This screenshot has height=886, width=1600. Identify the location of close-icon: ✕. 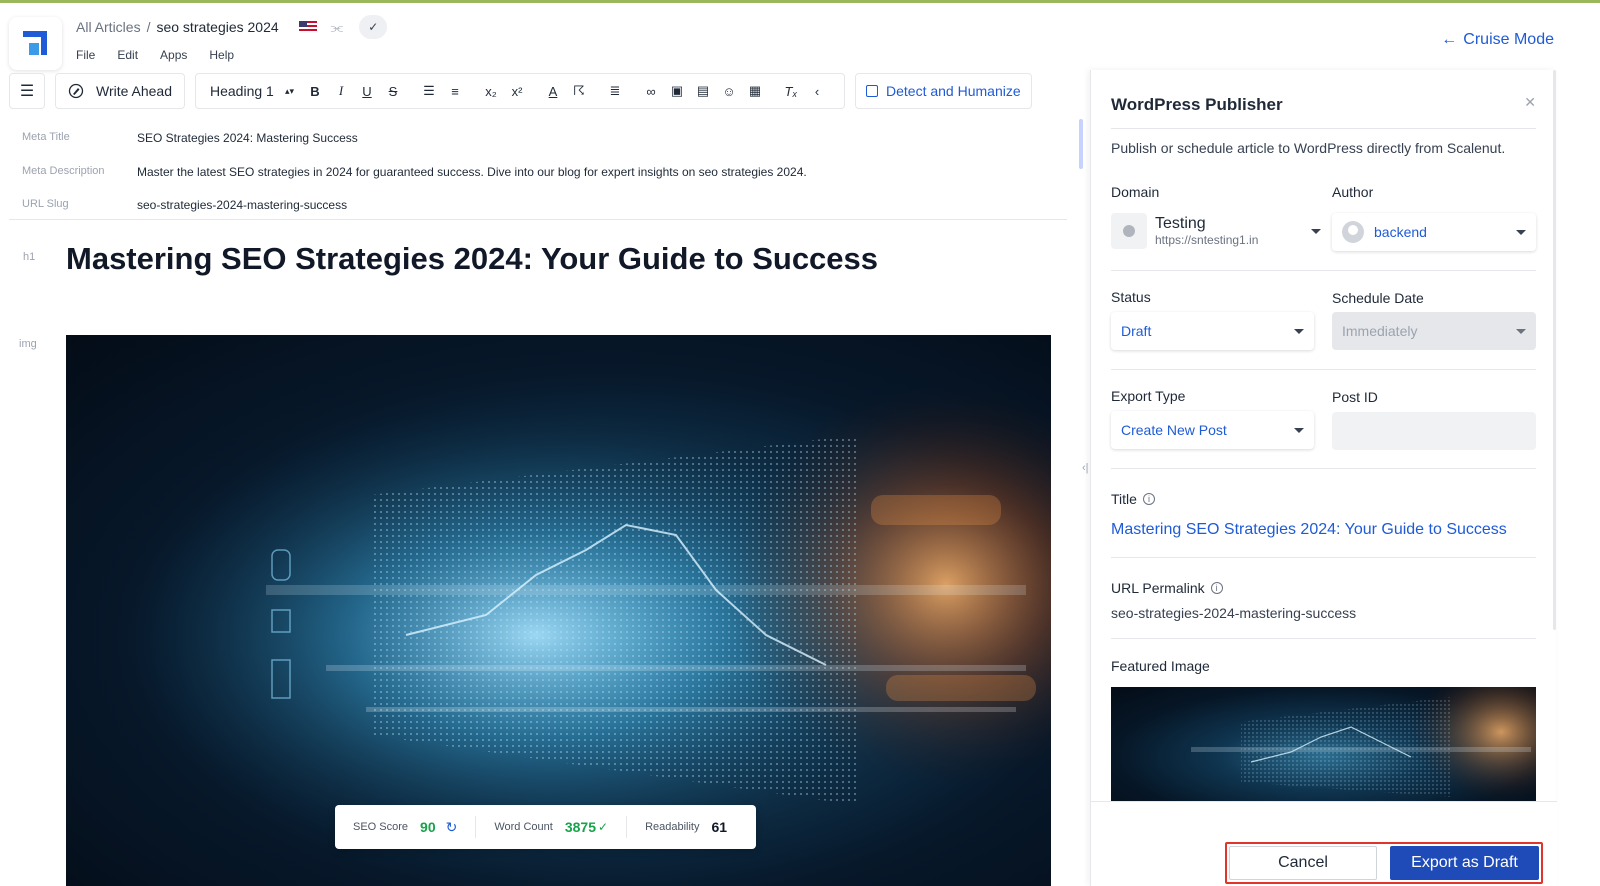
(1530, 102).